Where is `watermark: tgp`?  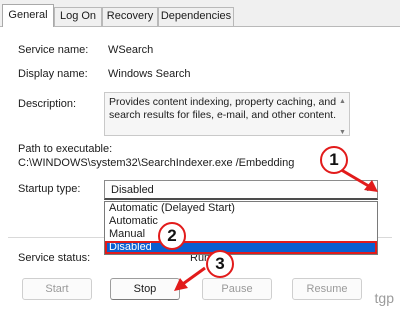 watermark: tgp is located at coordinates (384, 298).